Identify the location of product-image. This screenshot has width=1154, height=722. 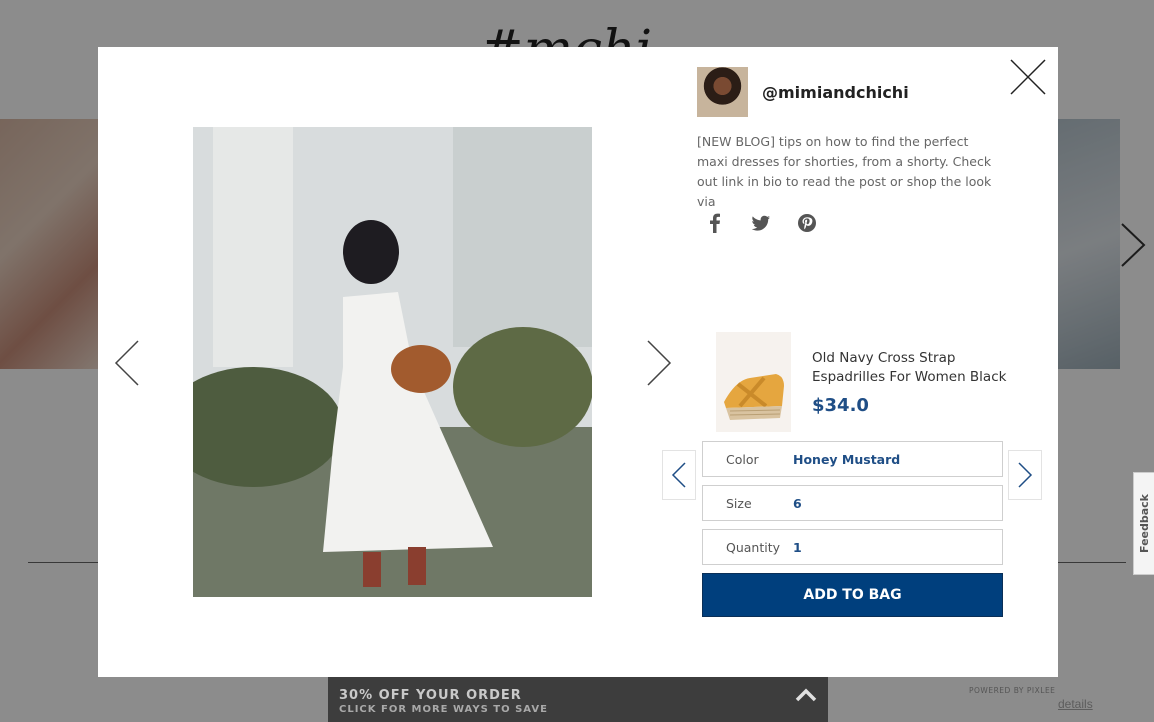
(753, 382).